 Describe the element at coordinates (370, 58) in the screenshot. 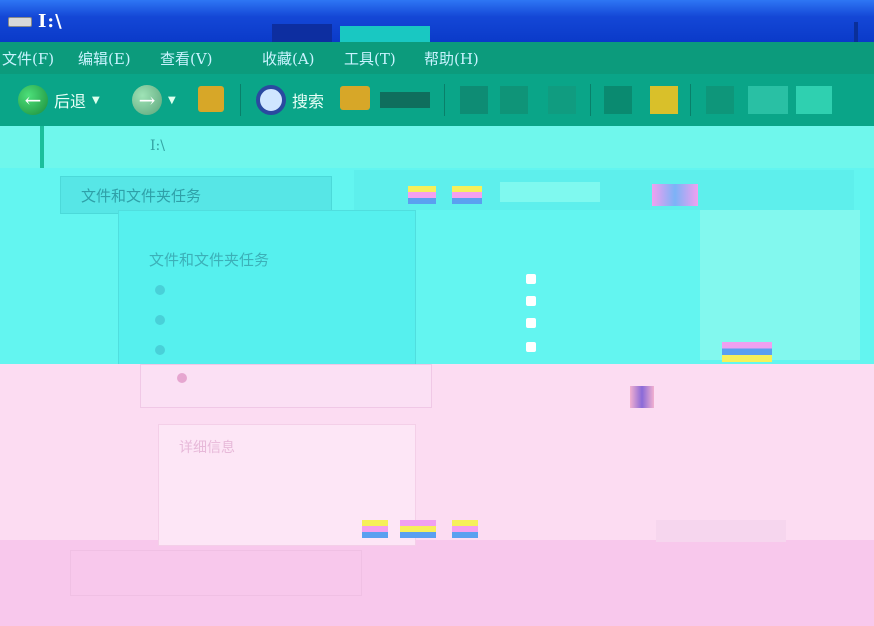

I see `menu-tools: 工具(T)` at that location.